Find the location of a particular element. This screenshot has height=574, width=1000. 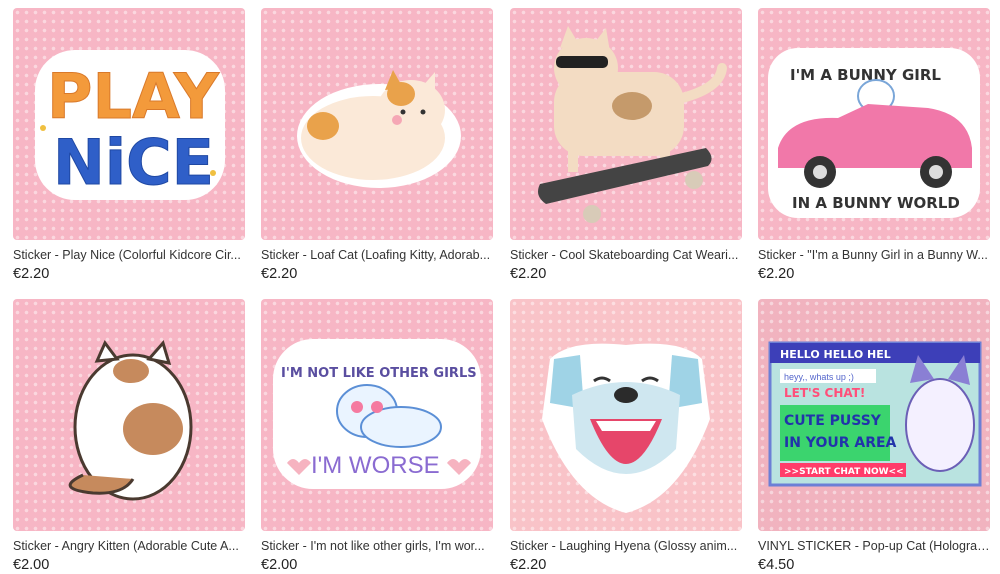

sticker-text: PLAY is located at coordinates (133, 96).